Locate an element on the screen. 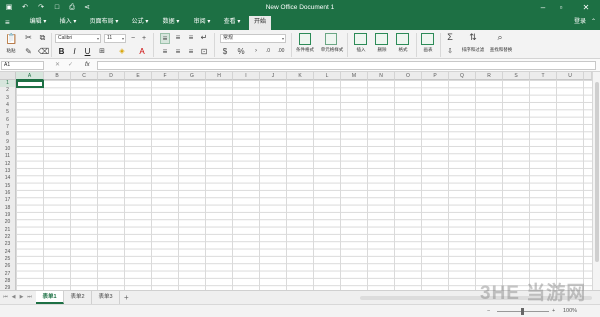  cut-icon: ✂ is located at coordinates (28, 37).